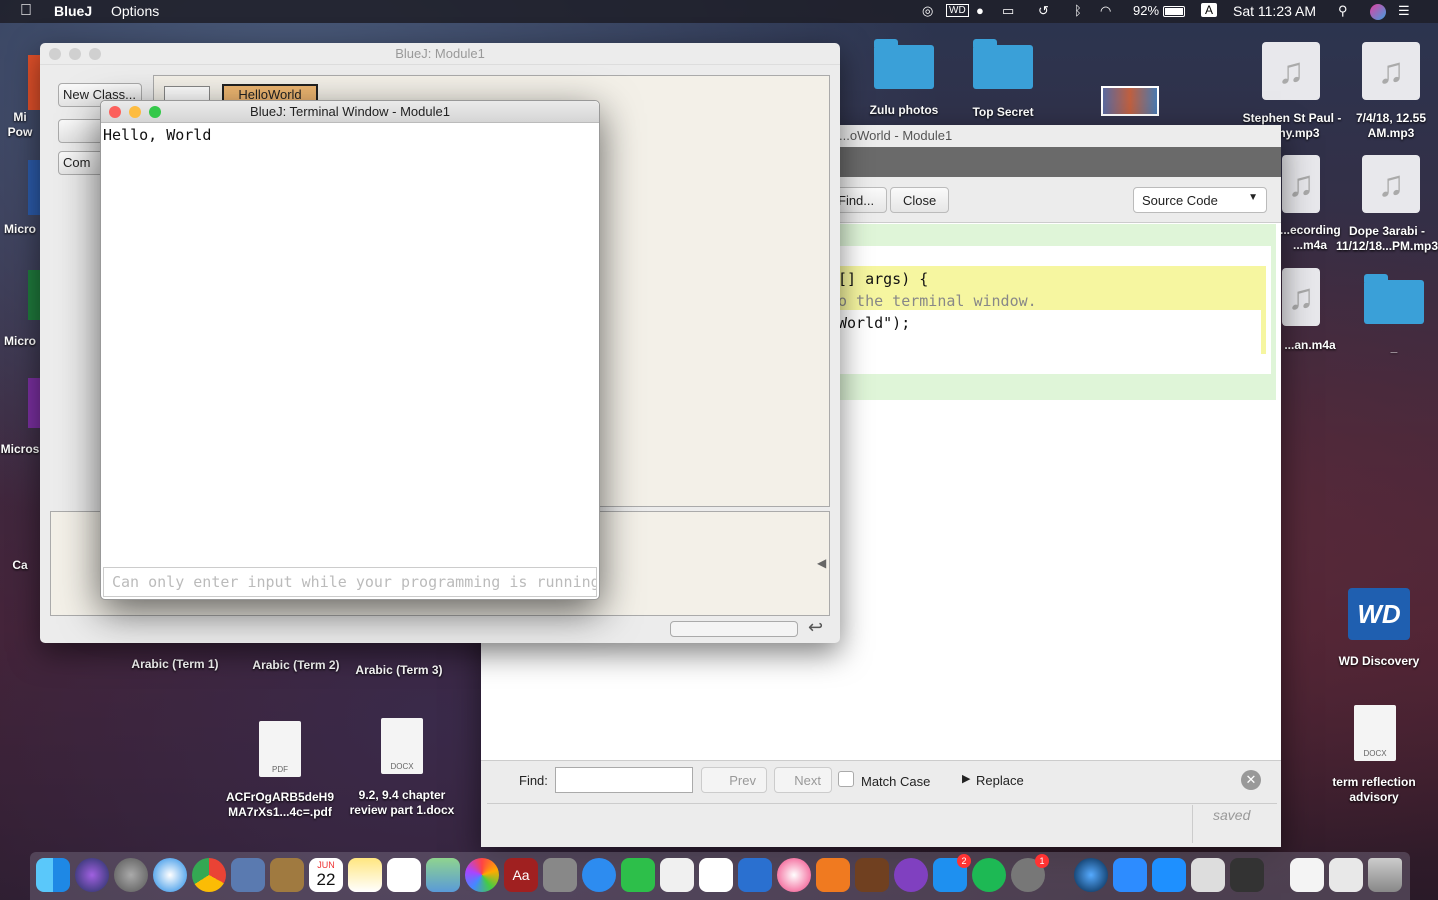 Image resolution: width=1438 pixels, height=900 pixels. What do you see at coordinates (599, 875) in the screenshot?
I see `messages-icon` at bounding box center [599, 875].